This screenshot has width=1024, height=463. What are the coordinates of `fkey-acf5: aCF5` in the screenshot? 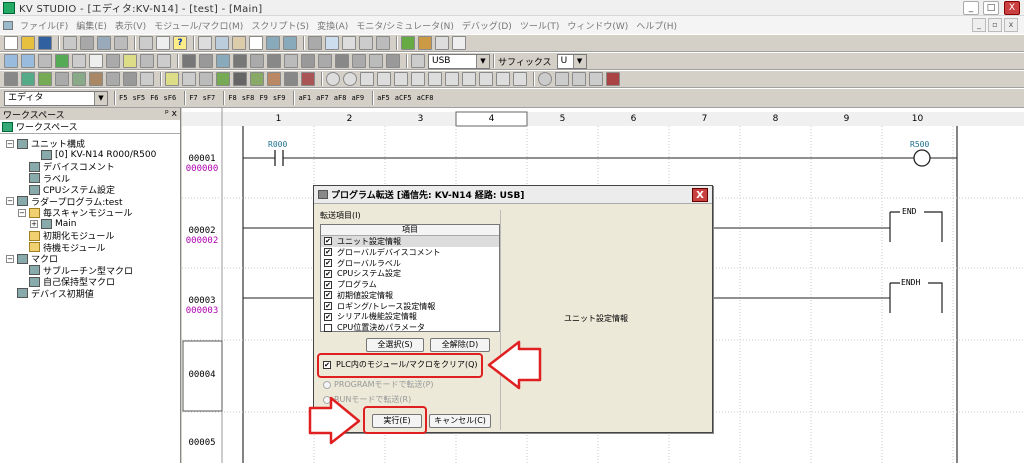 It's located at (403, 98).